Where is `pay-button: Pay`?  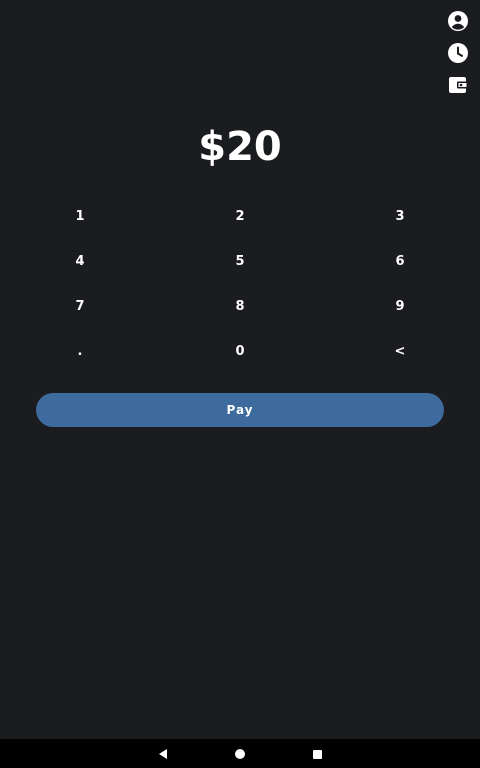 pay-button: Pay is located at coordinates (240, 410).